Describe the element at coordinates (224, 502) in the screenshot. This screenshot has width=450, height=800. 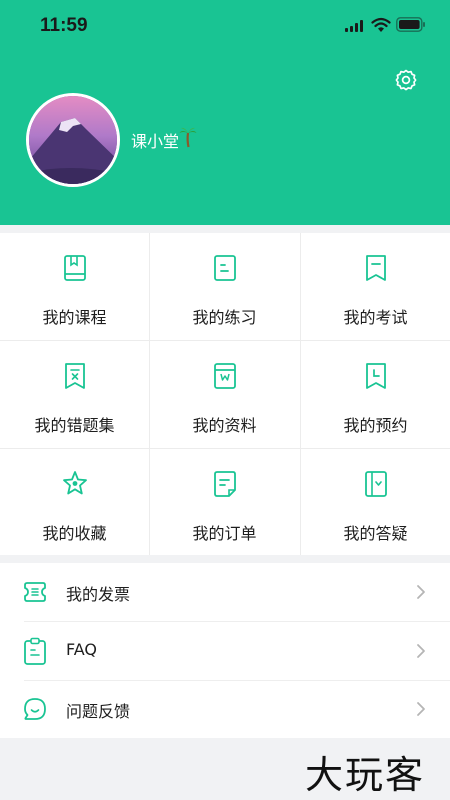
I see `menu-my-orders: 我的订单` at that location.